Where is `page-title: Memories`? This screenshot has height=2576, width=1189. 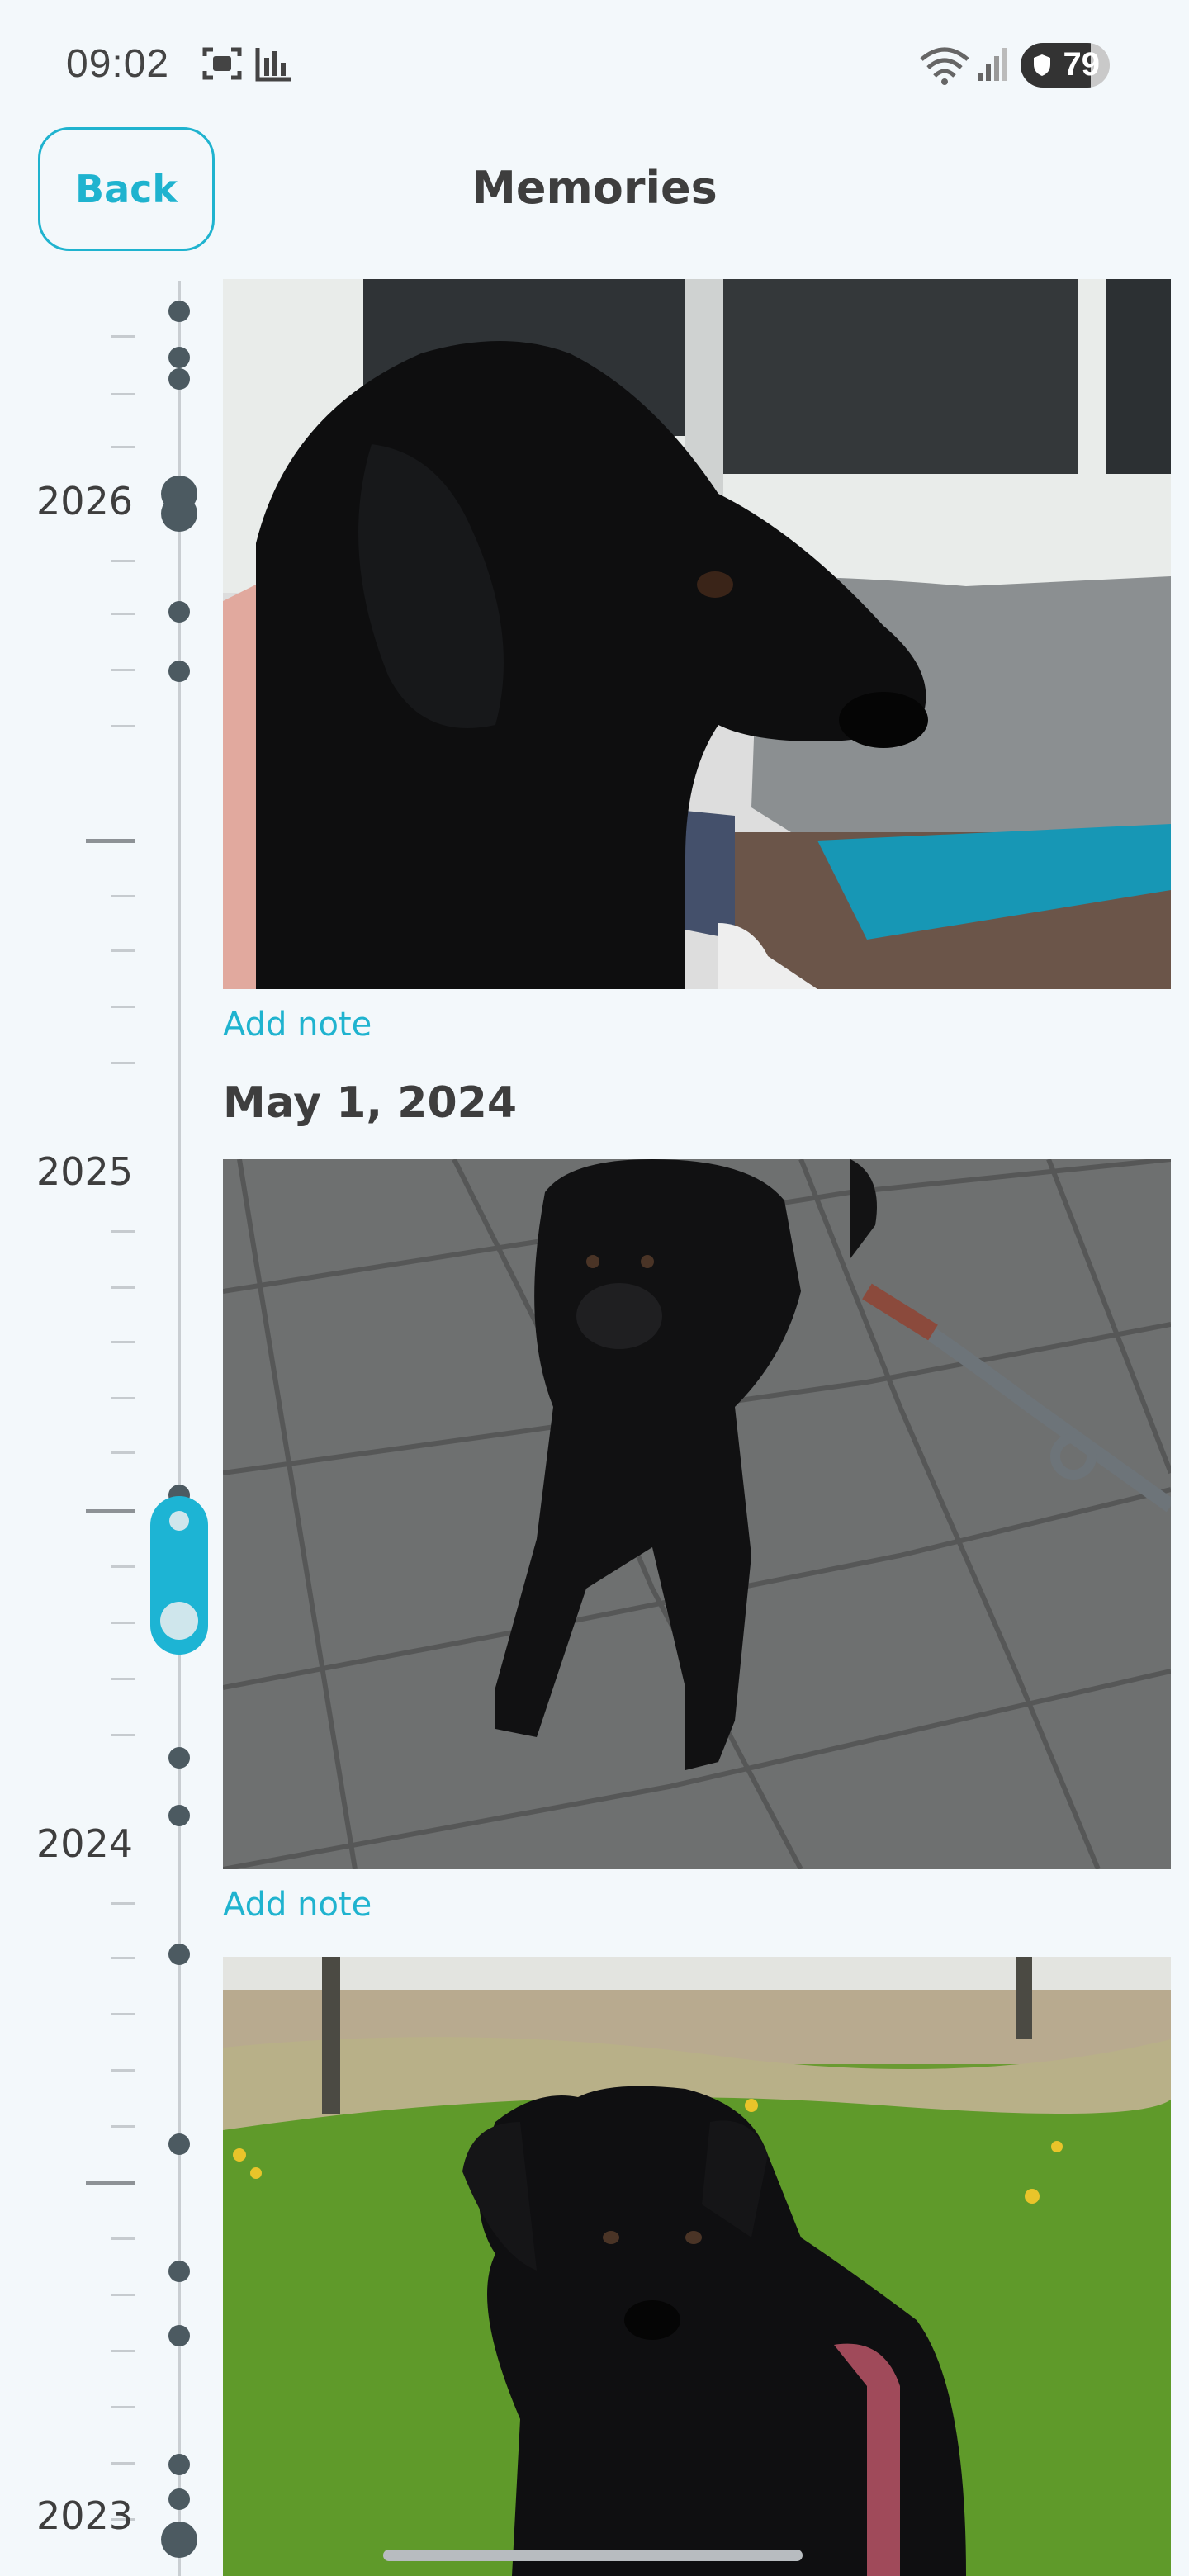
page-title: Memories is located at coordinates (594, 188).